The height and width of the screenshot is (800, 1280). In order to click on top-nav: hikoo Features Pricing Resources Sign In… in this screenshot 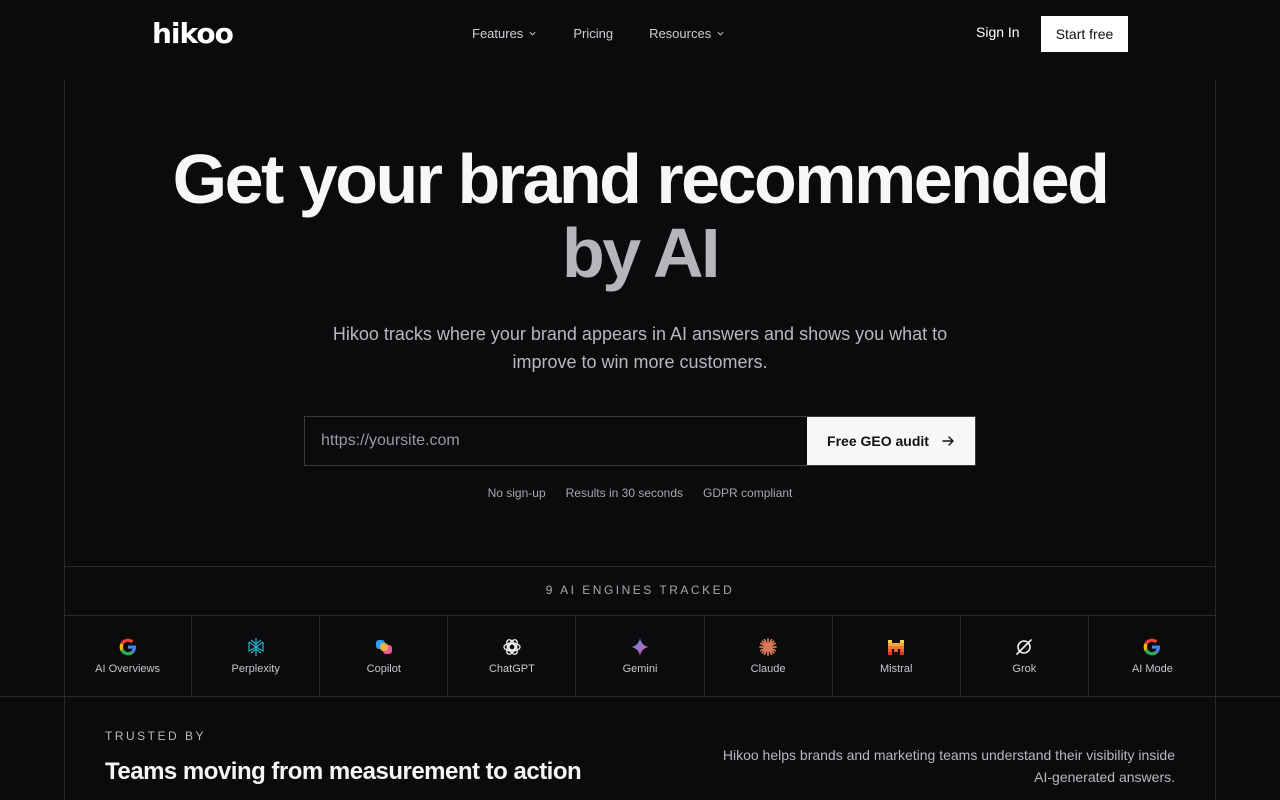, I will do `click(640, 40)`.